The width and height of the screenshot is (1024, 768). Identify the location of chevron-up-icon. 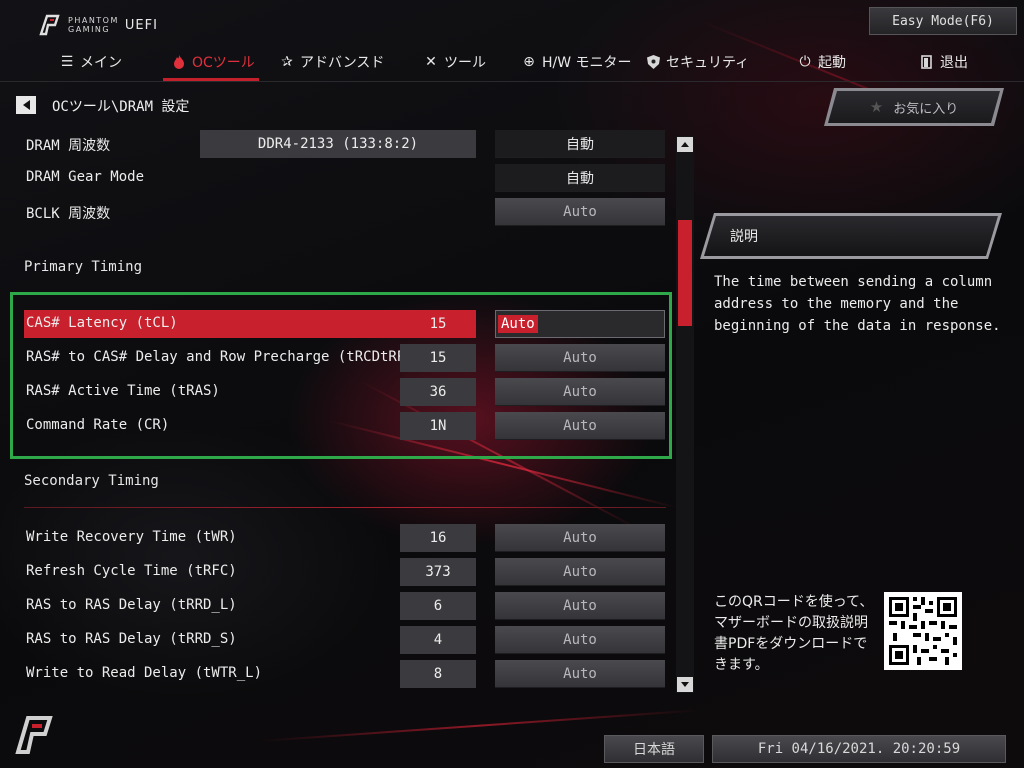
(685, 144).